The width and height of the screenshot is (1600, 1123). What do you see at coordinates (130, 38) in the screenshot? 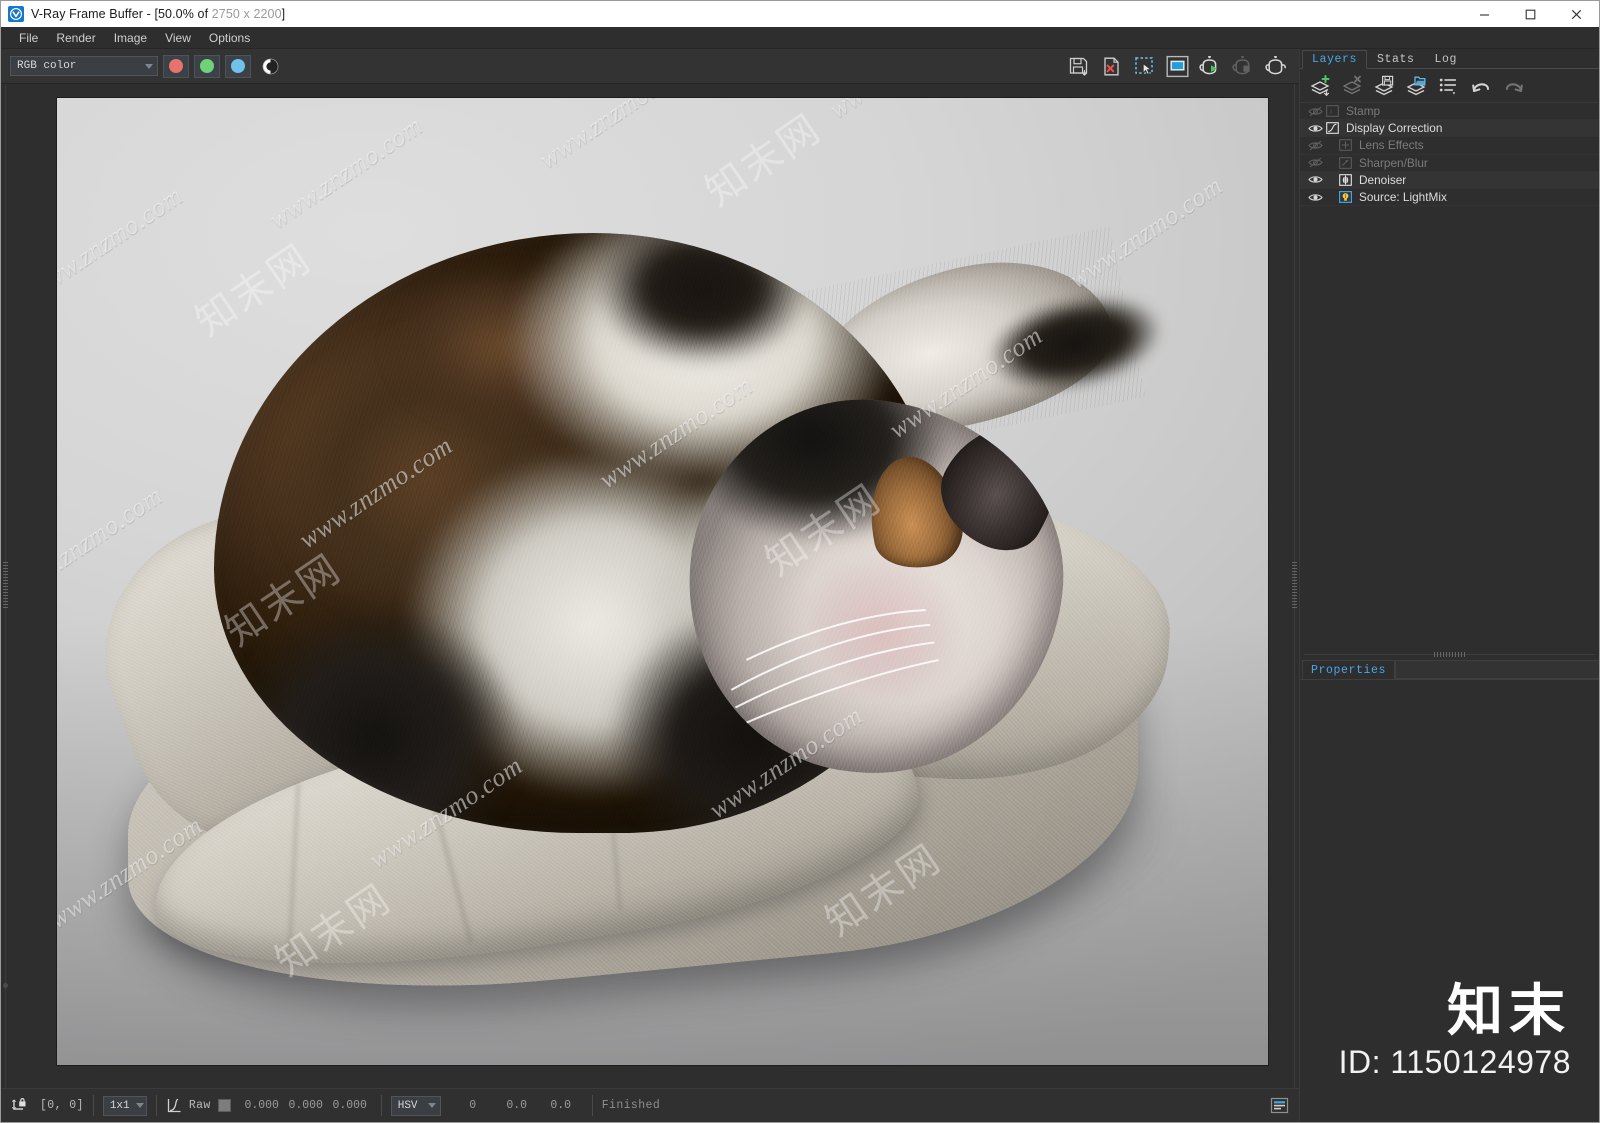
I see `menu-image: Image` at bounding box center [130, 38].